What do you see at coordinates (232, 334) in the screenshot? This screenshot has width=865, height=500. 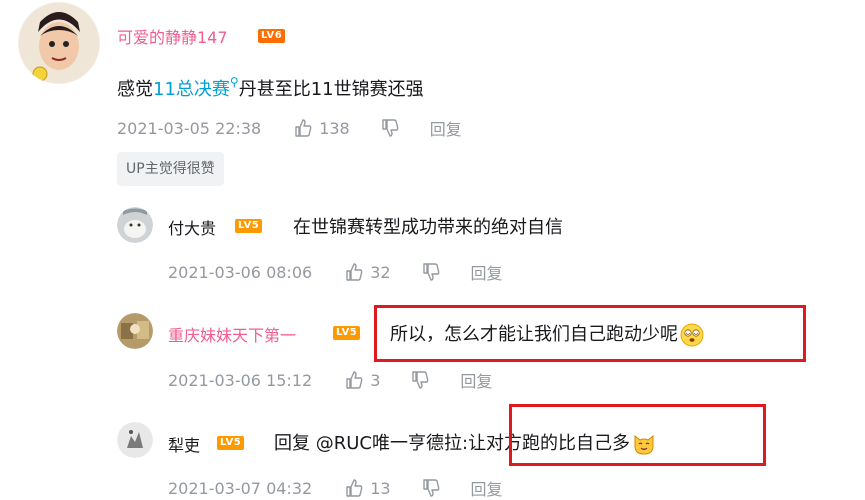 I see `username: 重庆妹妹天下第一` at bounding box center [232, 334].